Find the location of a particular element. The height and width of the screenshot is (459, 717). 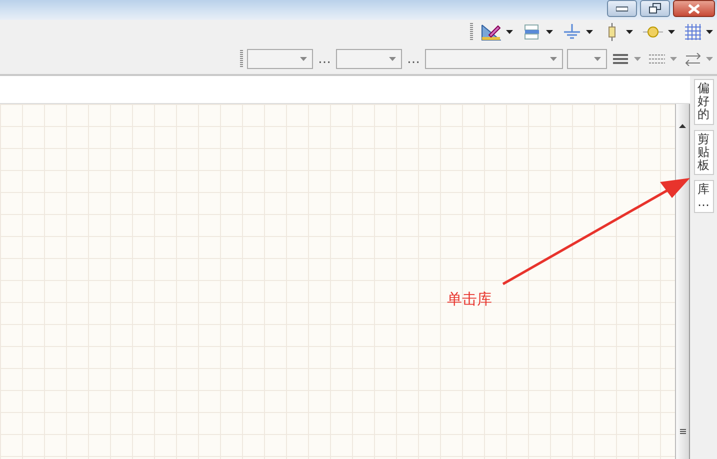

restore-button is located at coordinates (655, 8).